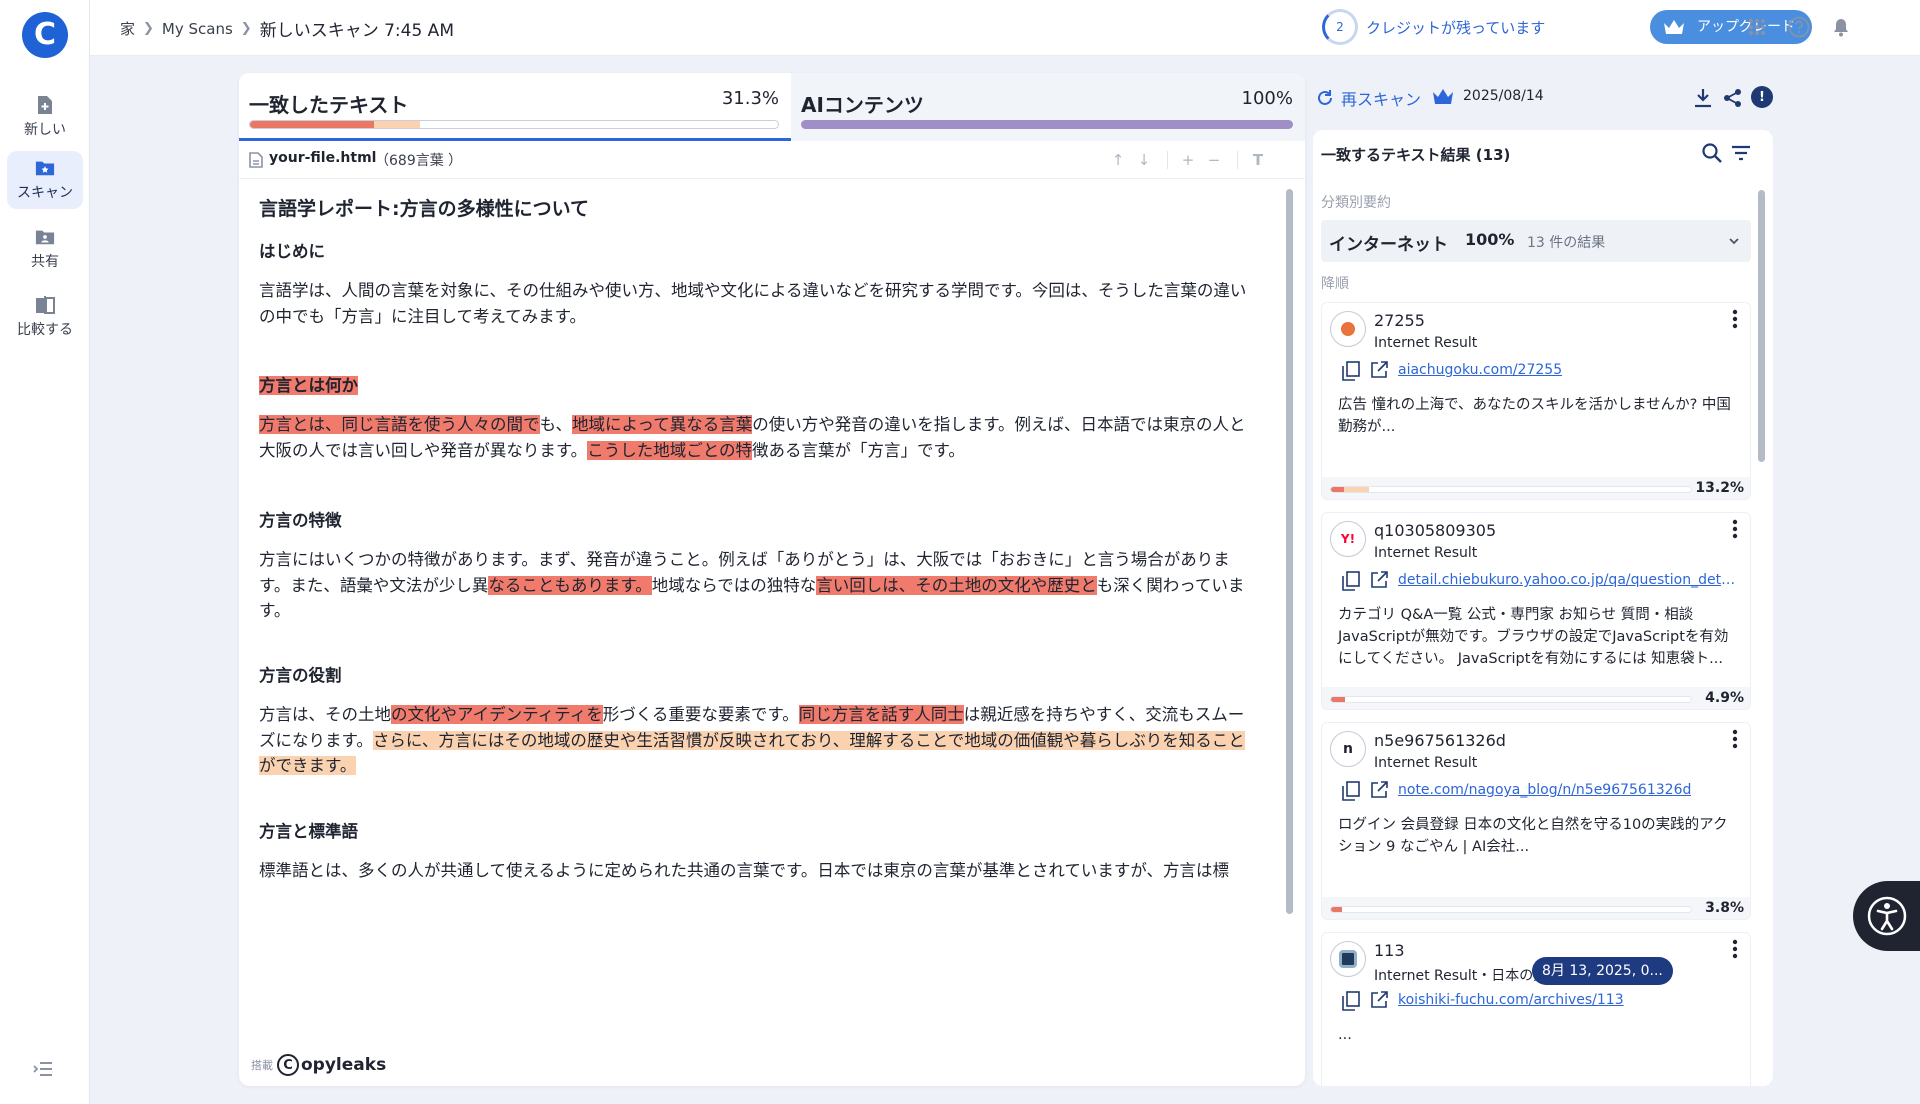  What do you see at coordinates (1389, 950) in the screenshot?
I see `result-title: 113` at bounding box center [1389, 950].